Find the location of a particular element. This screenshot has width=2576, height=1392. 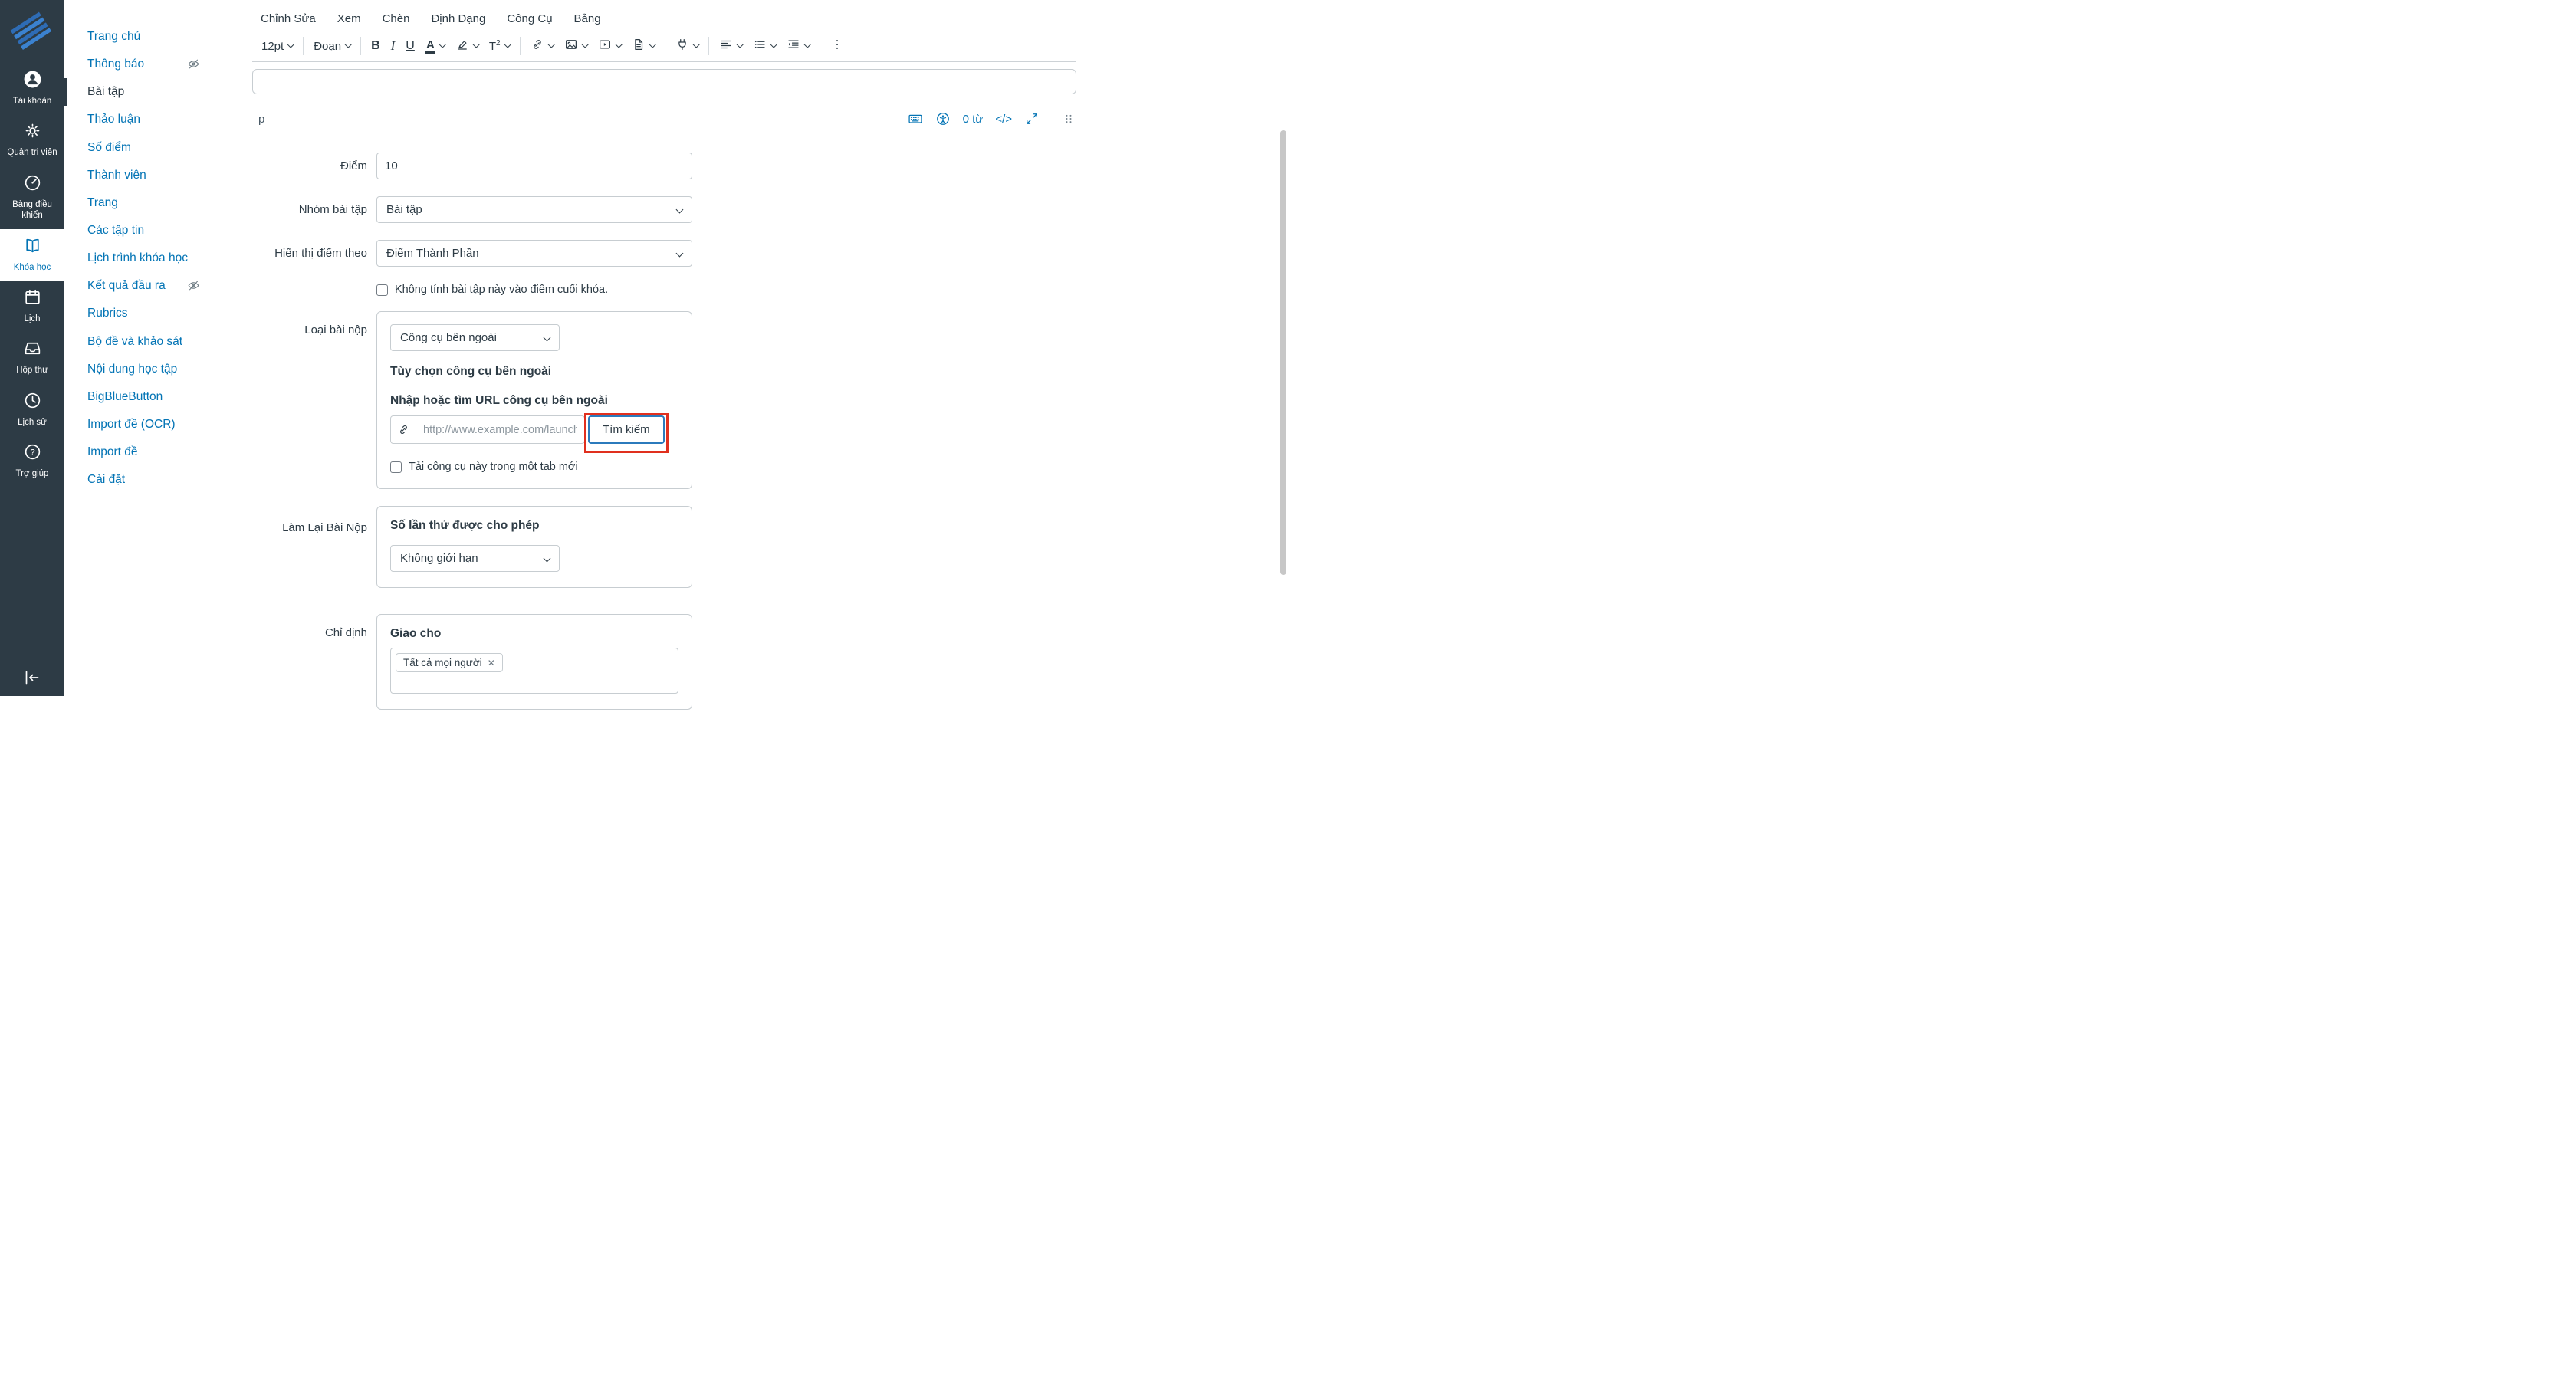

html-editor-toggle: </> is located at coordinates (1004, 119).